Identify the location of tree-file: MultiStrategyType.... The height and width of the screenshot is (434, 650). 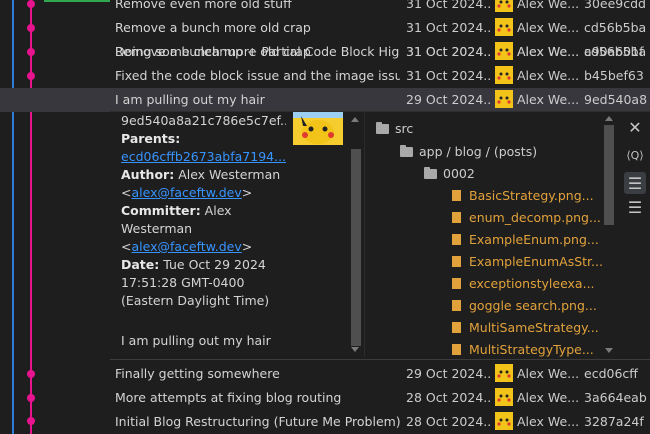
(523, 348).